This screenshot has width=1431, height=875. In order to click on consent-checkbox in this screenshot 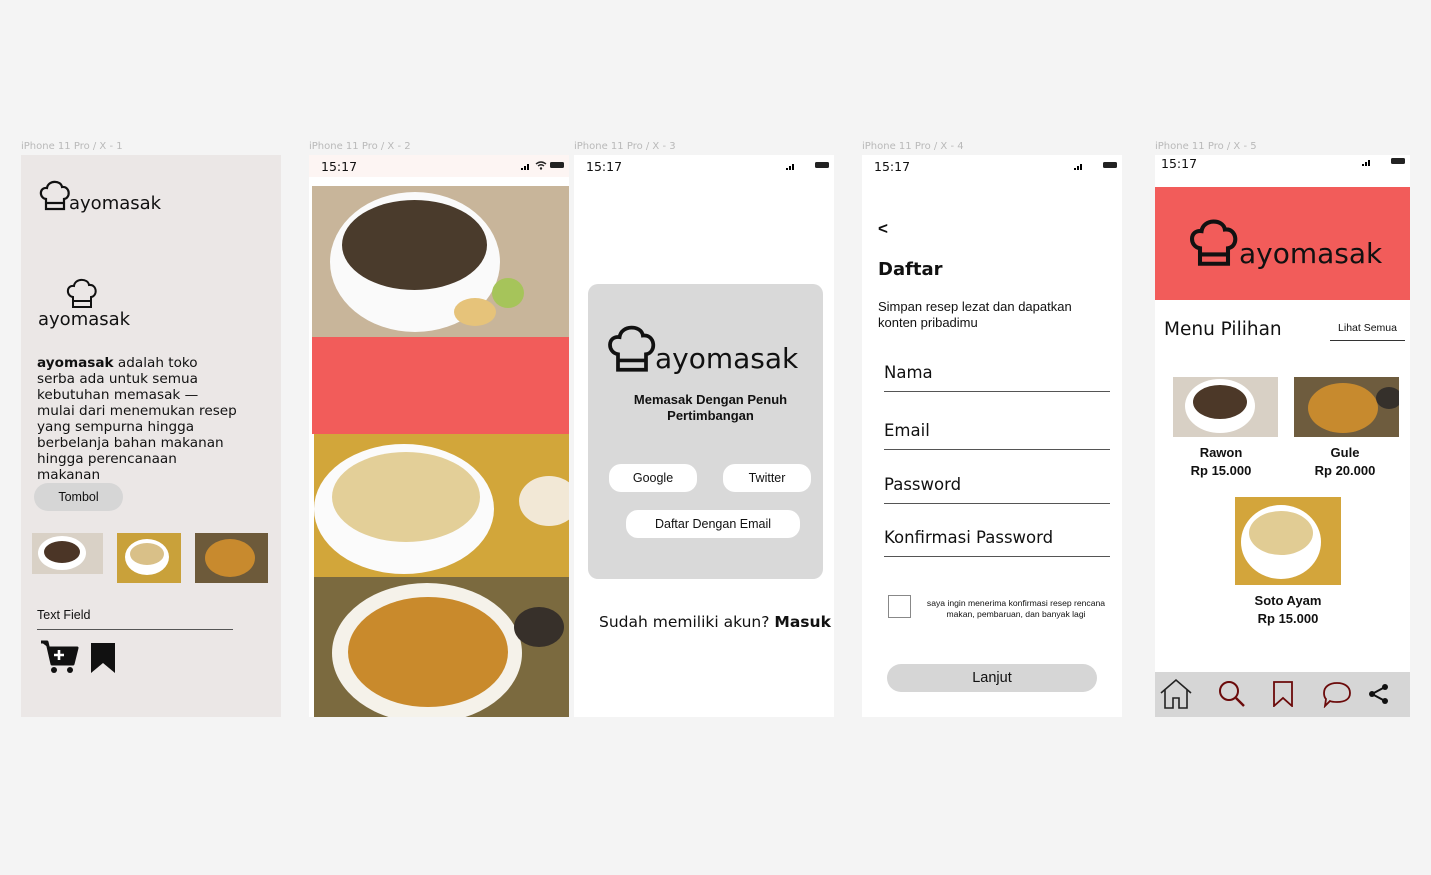, I will do `click(899, 606)`.